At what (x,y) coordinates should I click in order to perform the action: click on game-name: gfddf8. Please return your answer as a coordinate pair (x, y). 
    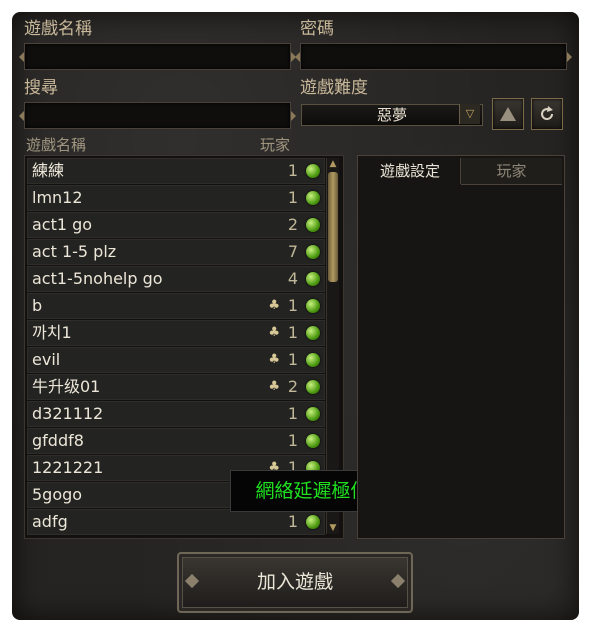
    Looking at the image, I should click on (58, 440).